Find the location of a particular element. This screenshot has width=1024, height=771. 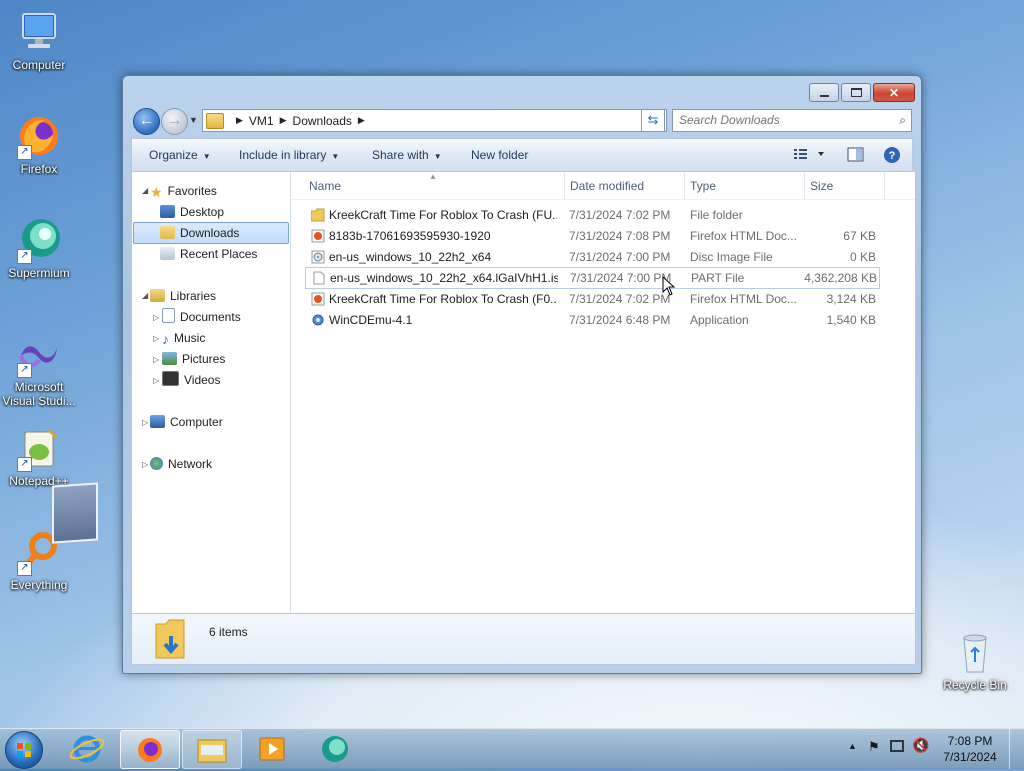

change-view-button is located at coordinates (810, 155).